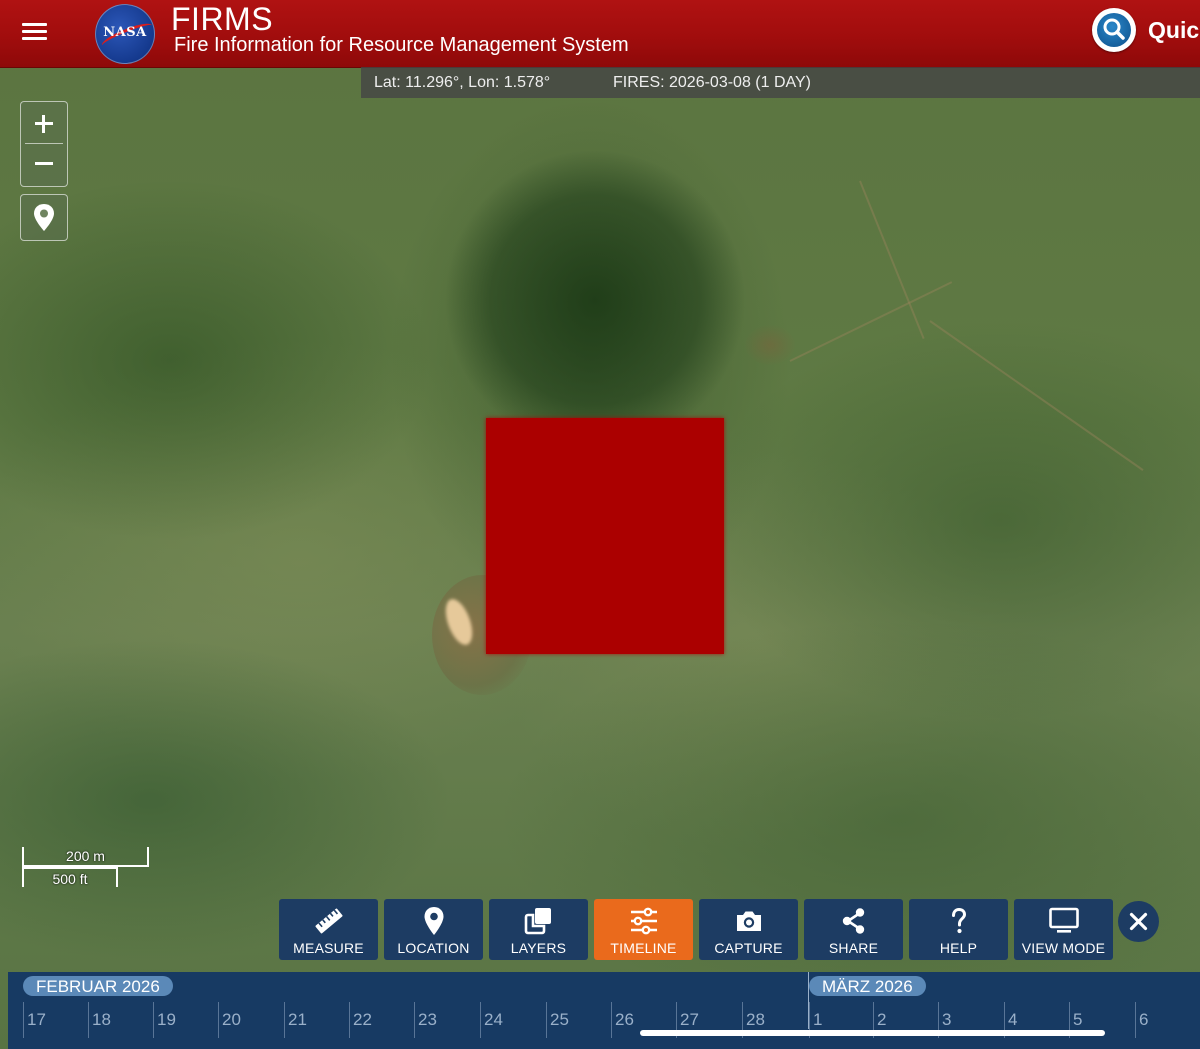  Describe the element at coordinates (1174, 30) in the screenshot. I see `quick-search-label: Quick` at that location.